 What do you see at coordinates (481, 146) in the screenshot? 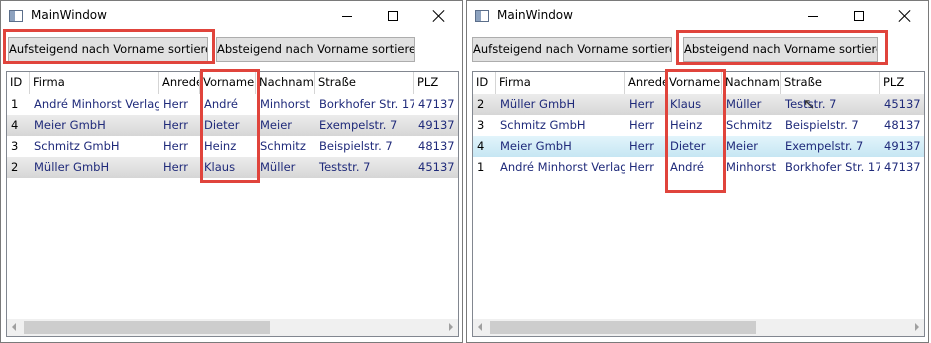
I see `cell-id: 4` at bounding box center [481, 146].